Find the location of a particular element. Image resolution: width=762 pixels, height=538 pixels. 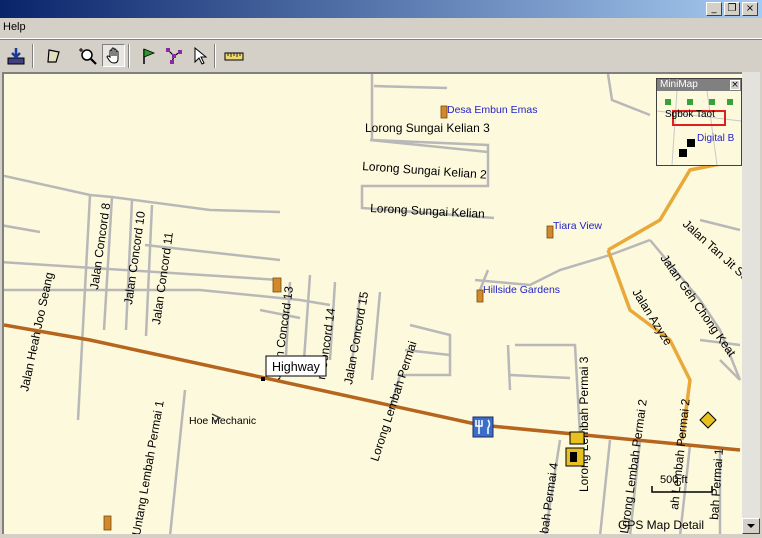

pan-button is located at coordinates (113, 55).